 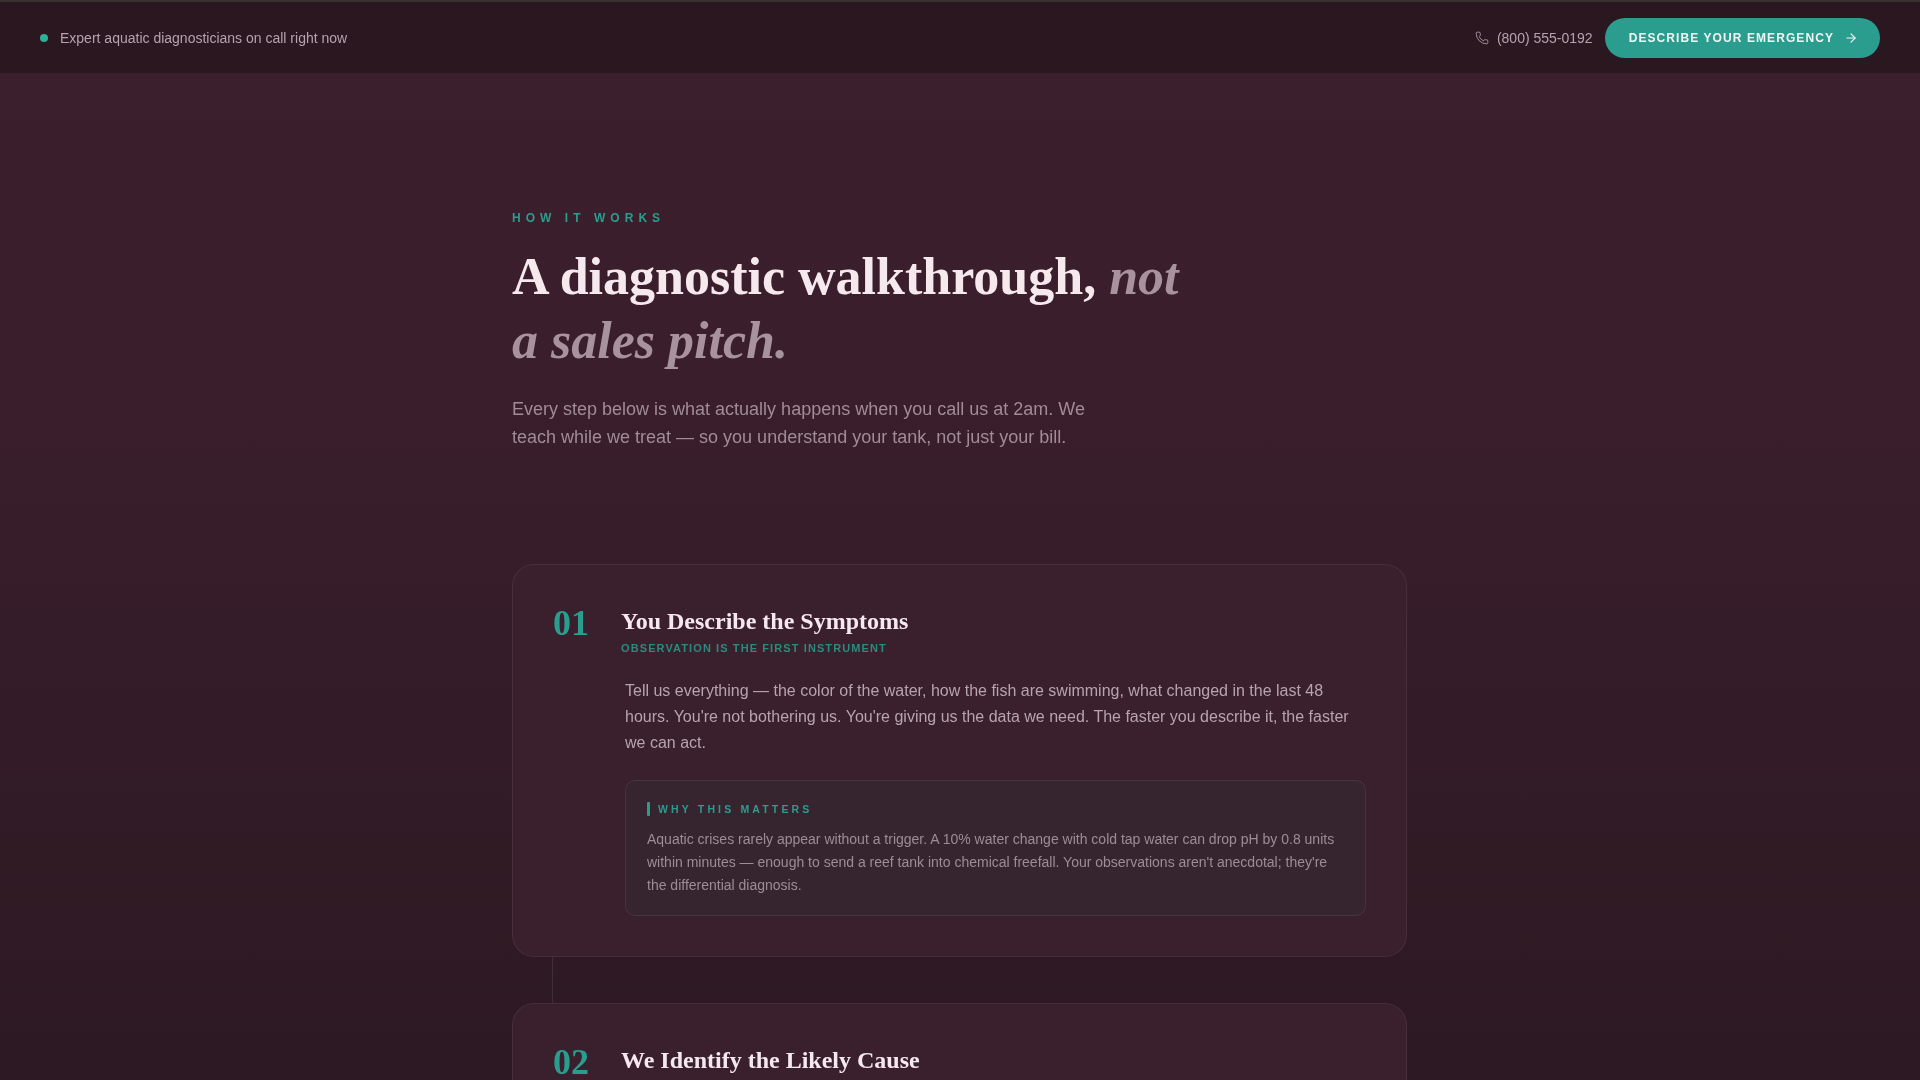 I want to click on step-description: Tell us everything — the color of the water, how the fish are swimming, what changed in the last 48 hours. You're not bothering us. You're giving us the data we need. The faster you describe it, the faster we can act., so click(x=987, y=717).